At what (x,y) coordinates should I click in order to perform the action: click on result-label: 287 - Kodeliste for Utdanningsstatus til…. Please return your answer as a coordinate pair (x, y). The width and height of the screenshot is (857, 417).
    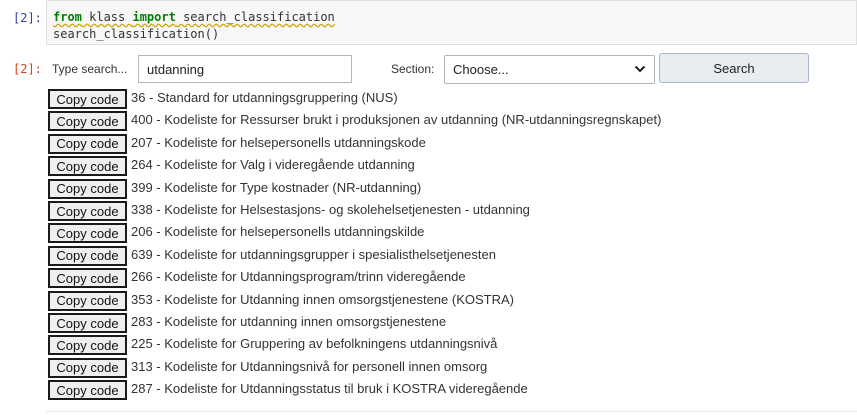
    Looking at the image, I should click on (329, 389).